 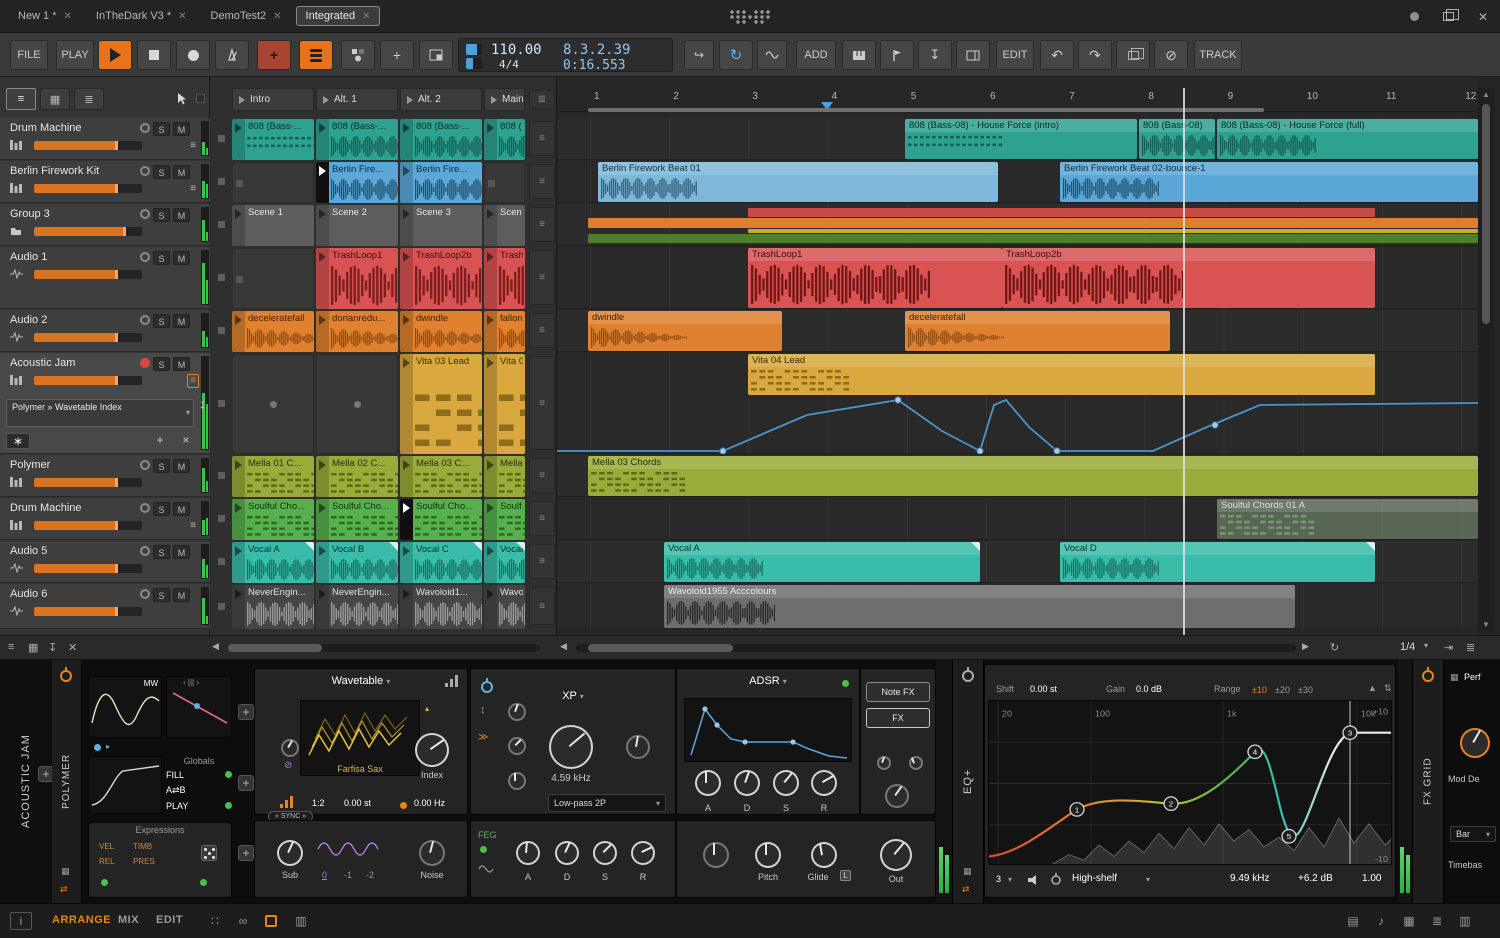 I want to click on launcher-clip-deceleratefall: deceleratefall, so click(x=273, y=331).